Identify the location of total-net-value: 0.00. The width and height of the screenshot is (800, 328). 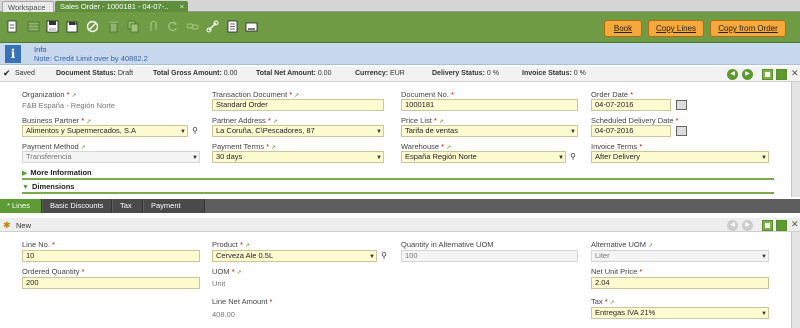
(324, 73).